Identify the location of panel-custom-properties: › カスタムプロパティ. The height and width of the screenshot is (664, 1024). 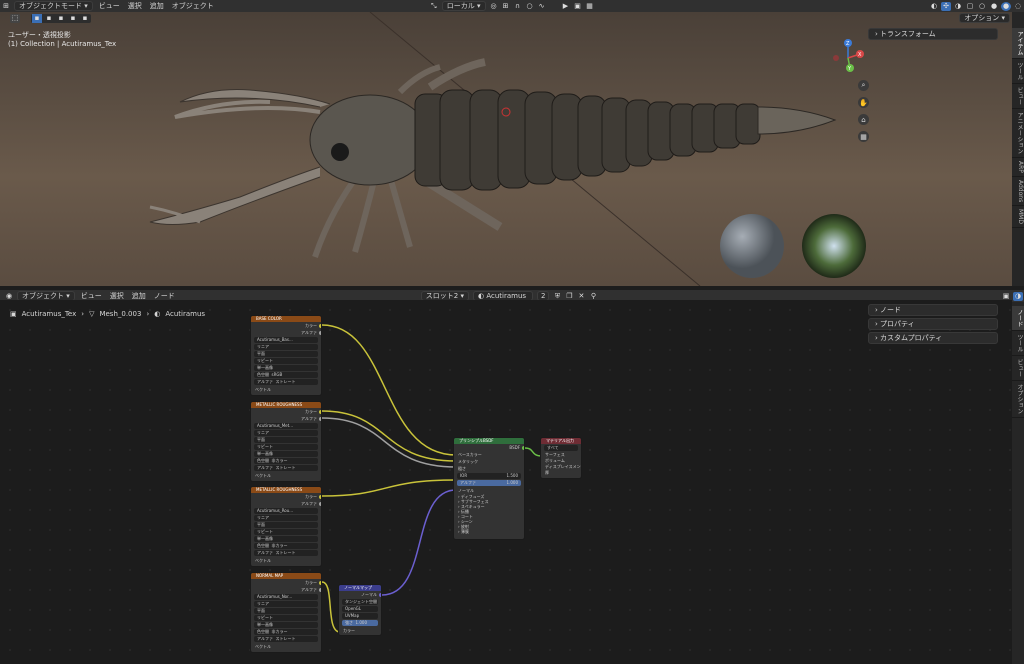
(933, 338).